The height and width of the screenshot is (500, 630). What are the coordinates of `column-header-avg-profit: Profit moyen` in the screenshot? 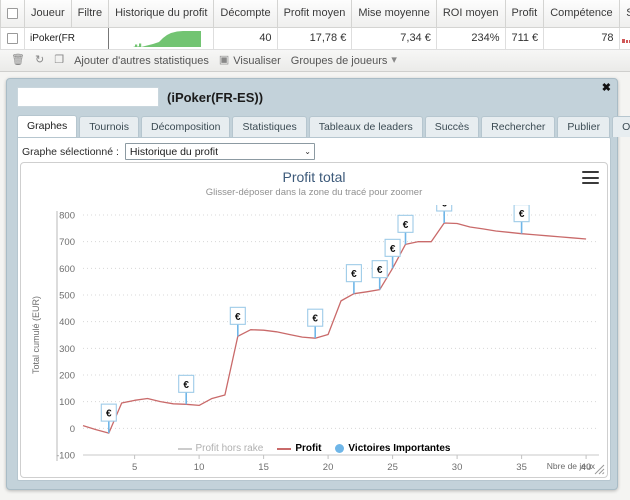 It's located at (314, 14).